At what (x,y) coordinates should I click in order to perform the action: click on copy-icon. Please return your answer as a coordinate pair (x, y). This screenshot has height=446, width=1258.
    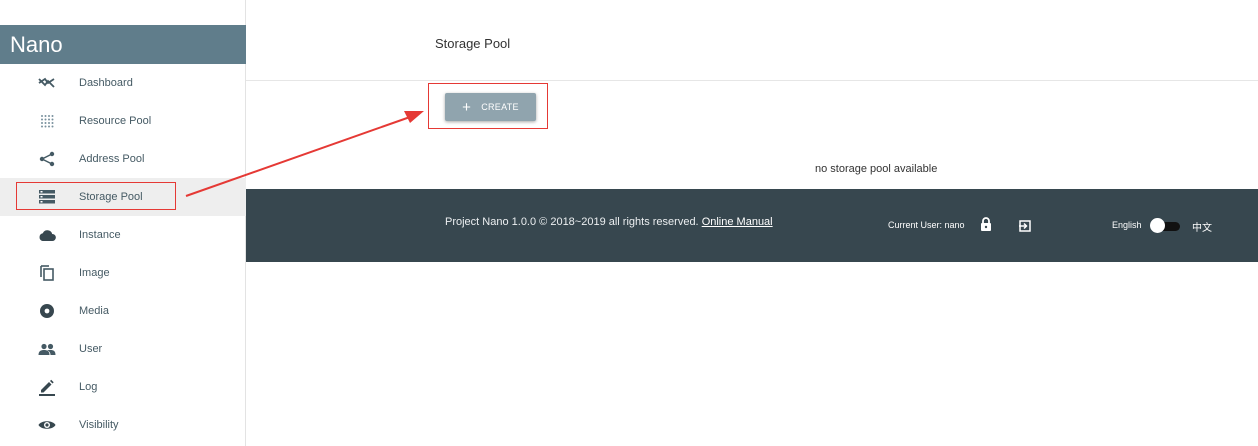
    Looking at the image, I should click on (47, 273).